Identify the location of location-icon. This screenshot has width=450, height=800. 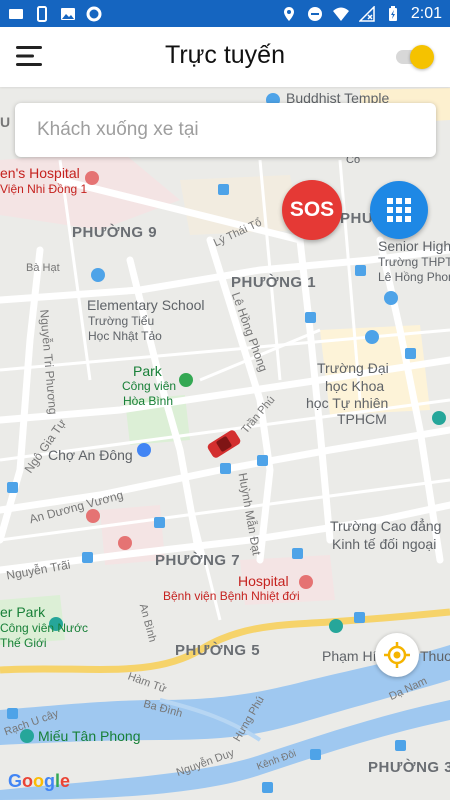
(288, 13).